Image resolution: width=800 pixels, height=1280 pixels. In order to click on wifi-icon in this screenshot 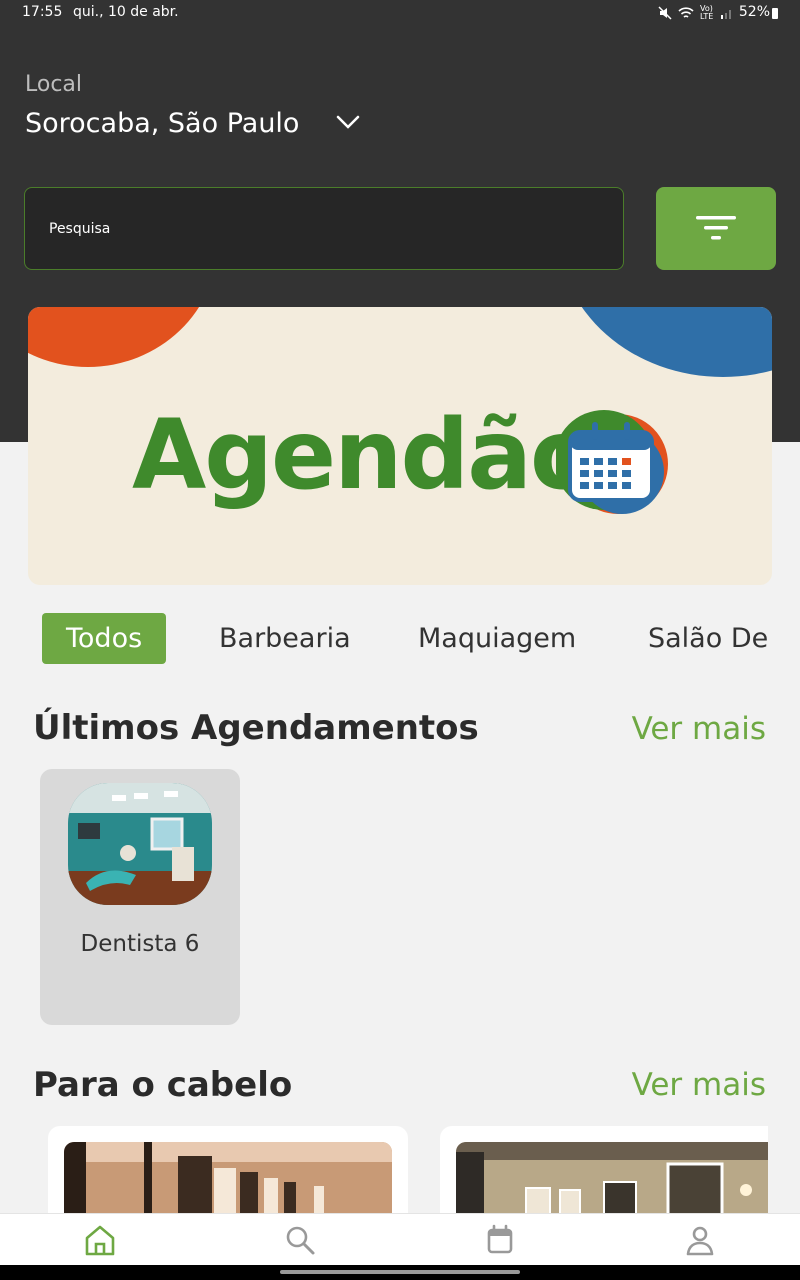, I will do `click(686, 12)`.